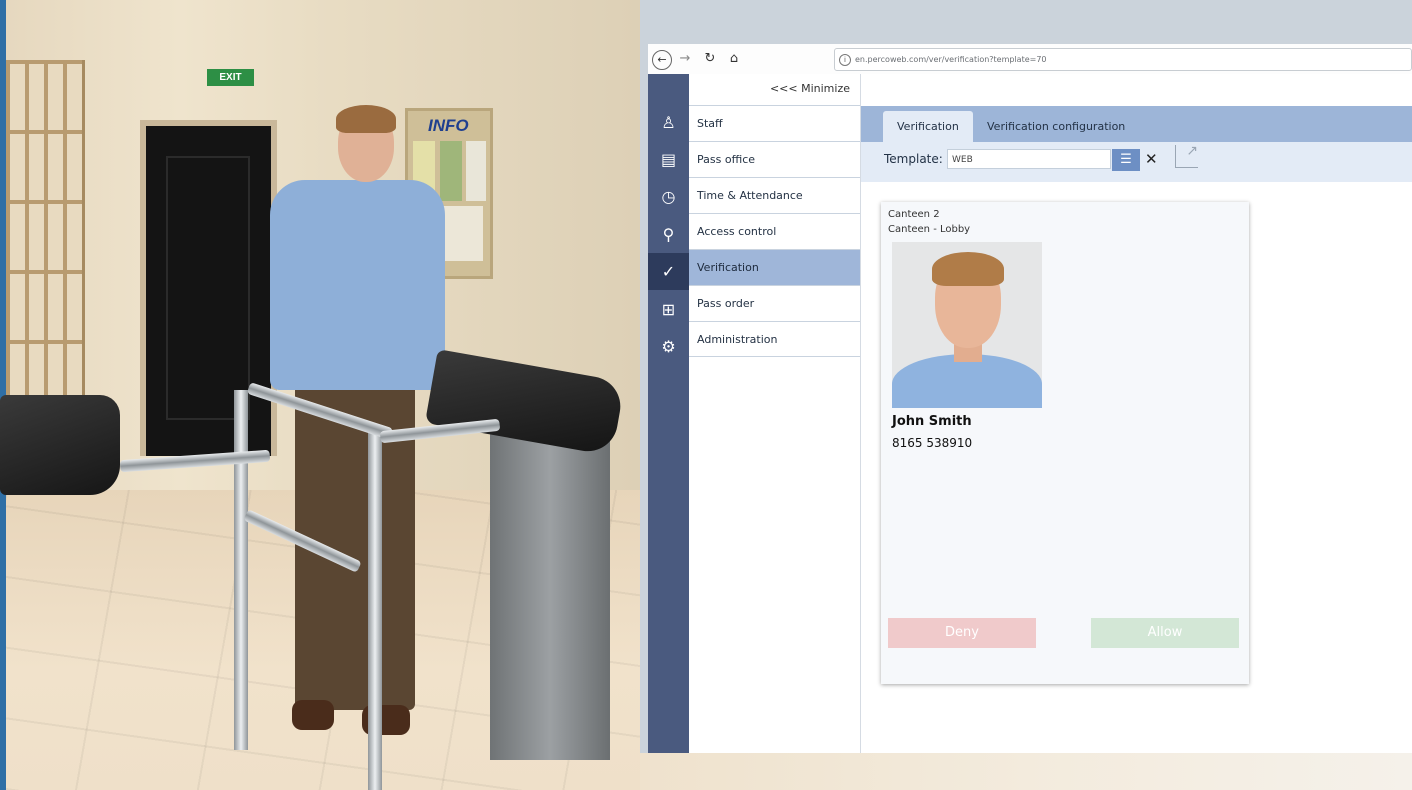 Image resolution: width=1412 pixels, height=790 pixels. What do you see at coordinates (685, 59) in the screenshot?
I see `forward-button: →` at bounding box center [685, 59].